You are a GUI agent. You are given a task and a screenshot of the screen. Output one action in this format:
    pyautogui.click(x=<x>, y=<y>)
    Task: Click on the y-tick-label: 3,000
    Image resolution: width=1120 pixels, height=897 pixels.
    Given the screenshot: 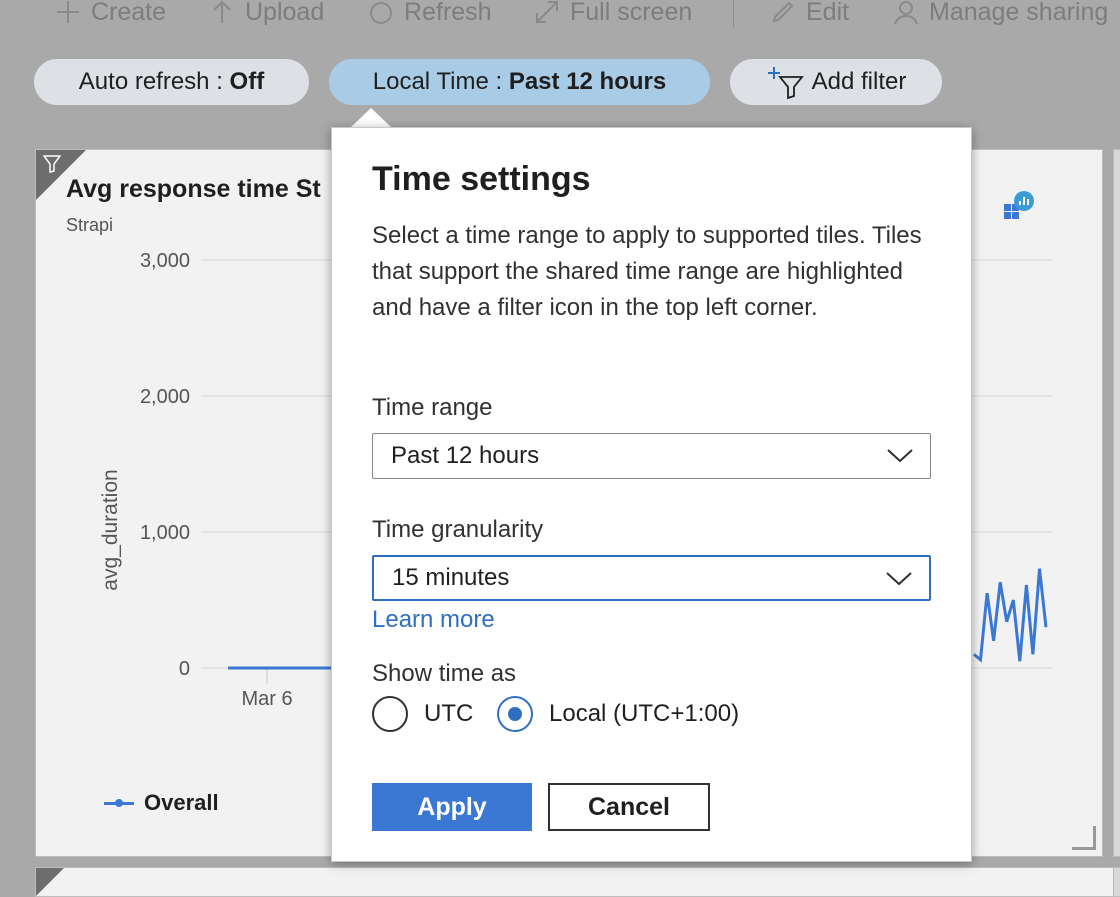 What is the action you would take?
    pyautogui.click(x=165, y=261)
    